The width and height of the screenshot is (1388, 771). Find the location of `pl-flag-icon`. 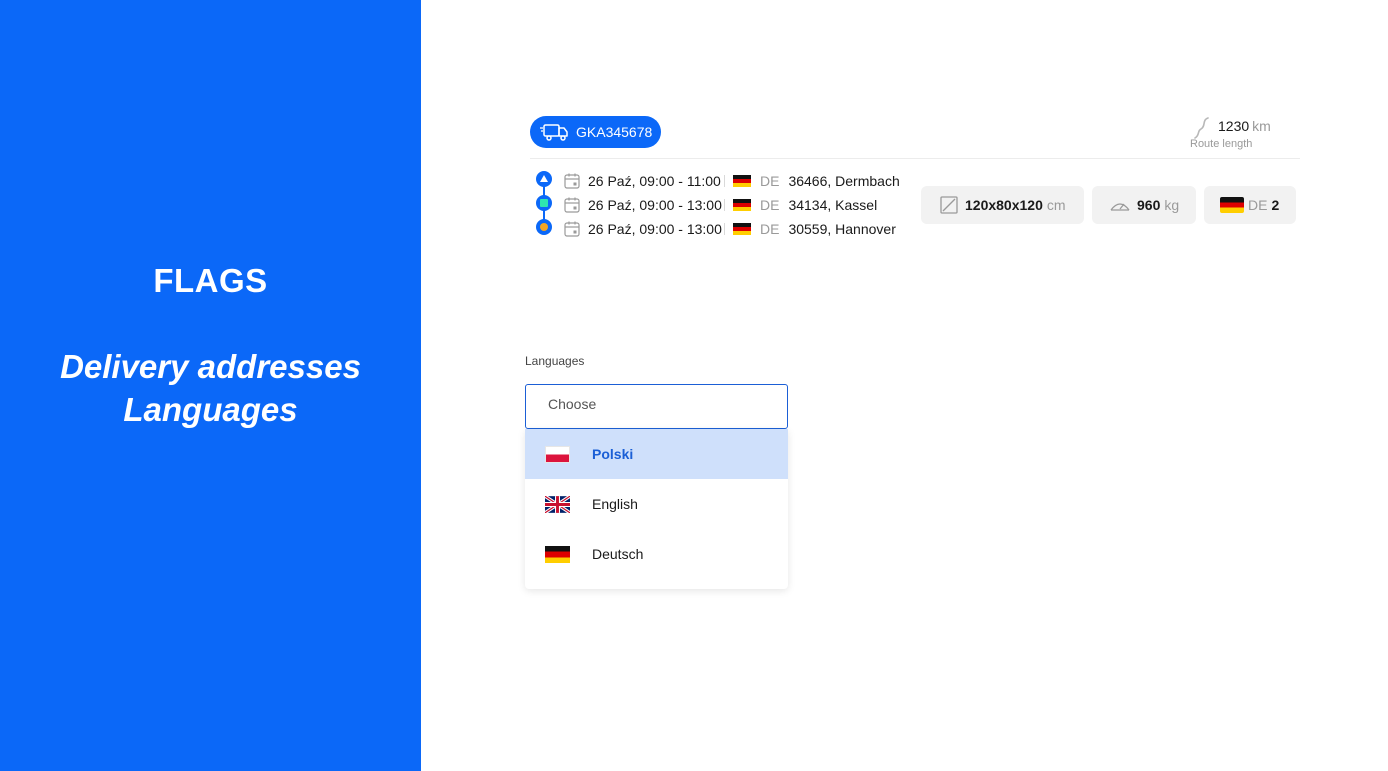

pl-flag-icon is located at coordinates (557, 454).